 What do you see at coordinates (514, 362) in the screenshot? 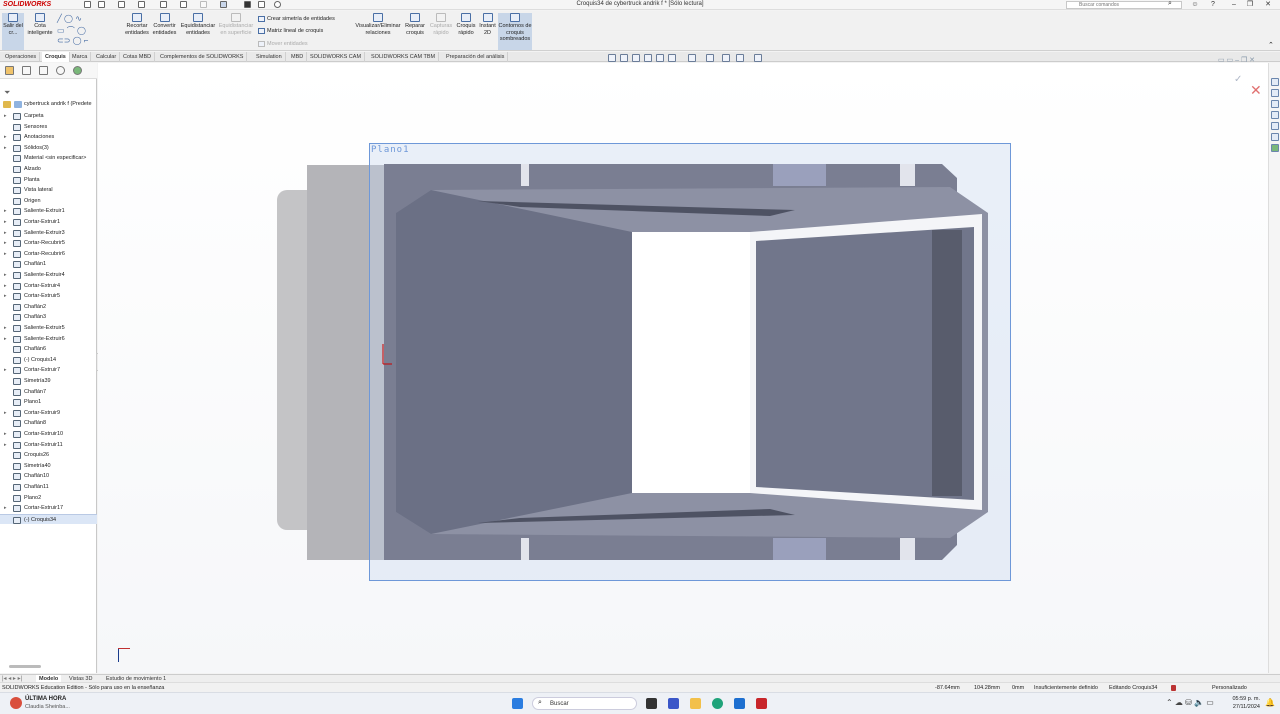
I see `hood-panel` at bounding box center [514, 362].